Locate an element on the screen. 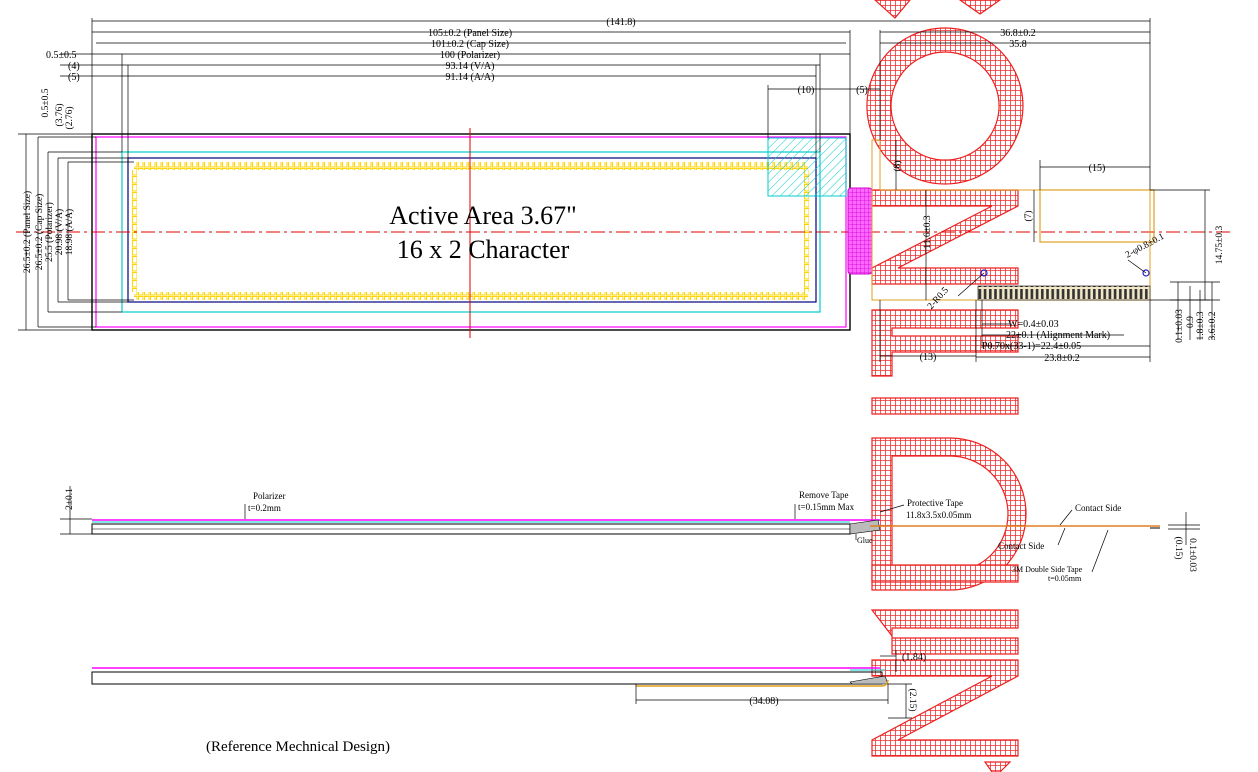 Image resolution: width=1258 pixels, height=772 pixels. dim-left-l2: (3.76) is located at coordinates (59, 115).